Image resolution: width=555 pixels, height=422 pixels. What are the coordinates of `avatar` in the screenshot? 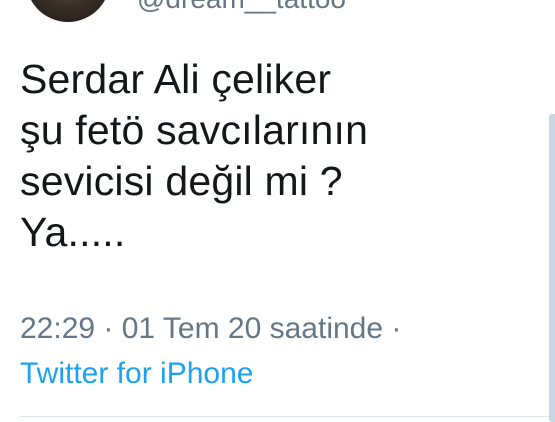 It's located at (68, 11).